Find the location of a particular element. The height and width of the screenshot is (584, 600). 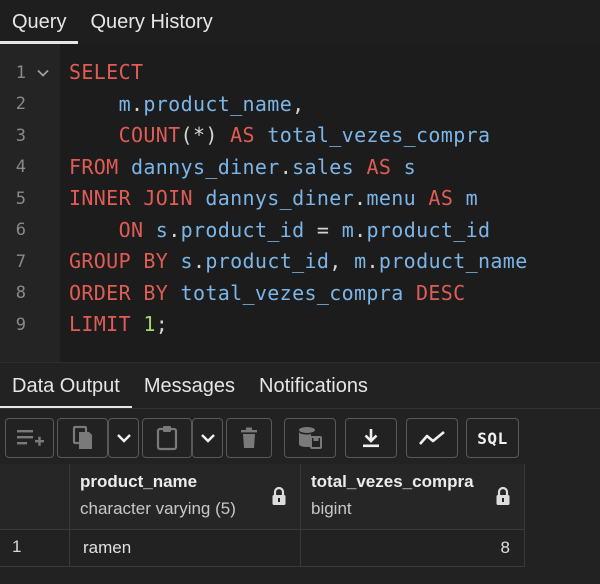

code-token: ; is located at coordinates (162, 324).